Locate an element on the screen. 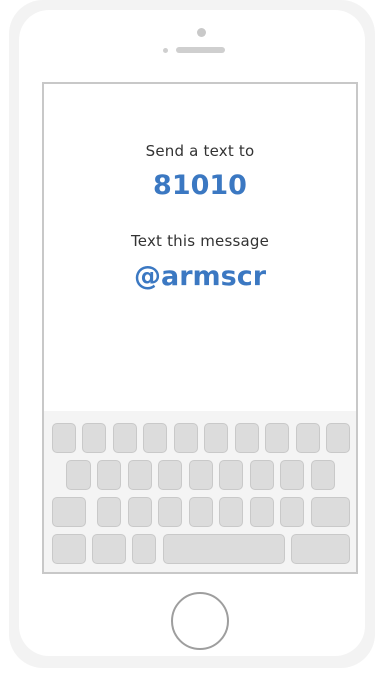 The image size is (384, 675). camera-icon is located at coordinates (201, 32).